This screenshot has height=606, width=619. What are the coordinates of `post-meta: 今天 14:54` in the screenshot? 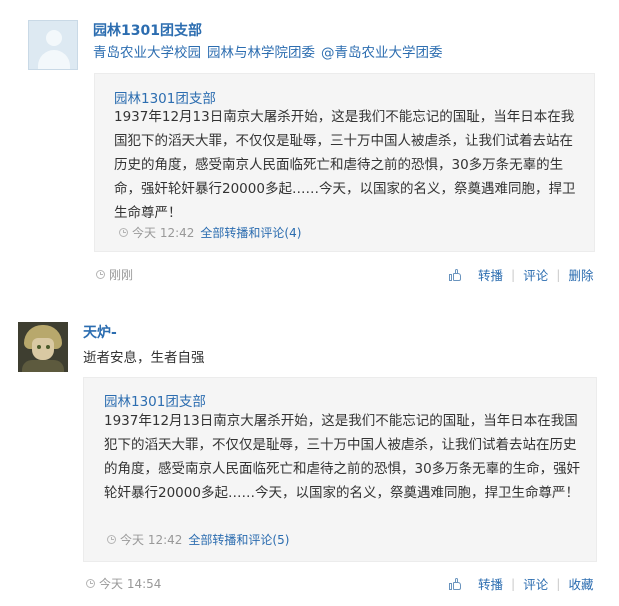 It's located at (123, 583).